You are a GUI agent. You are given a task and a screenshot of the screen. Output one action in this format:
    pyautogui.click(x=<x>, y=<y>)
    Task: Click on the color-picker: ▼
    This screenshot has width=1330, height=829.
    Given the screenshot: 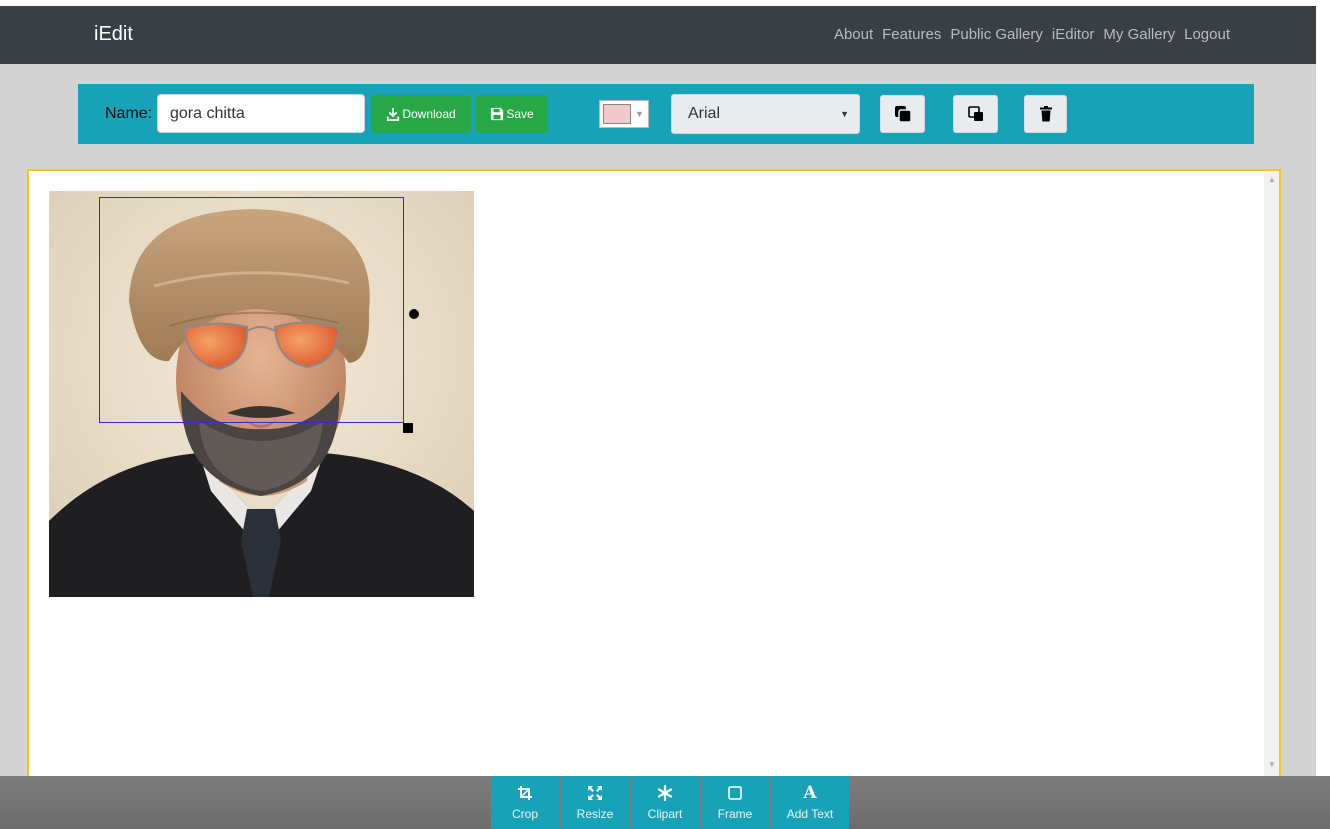 What is the action you would take?
    pyautogui.click(x=624, y=114)
    